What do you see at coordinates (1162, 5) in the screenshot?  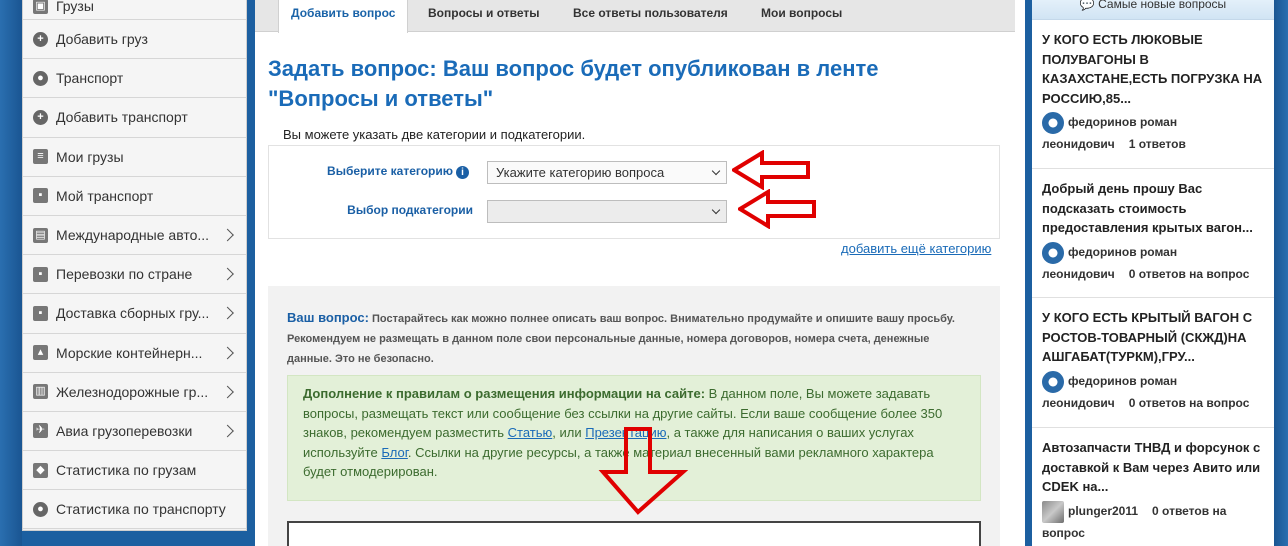 I see `newest-questions-title: Самые новые вопросы` at bounding box center [1162, 5].